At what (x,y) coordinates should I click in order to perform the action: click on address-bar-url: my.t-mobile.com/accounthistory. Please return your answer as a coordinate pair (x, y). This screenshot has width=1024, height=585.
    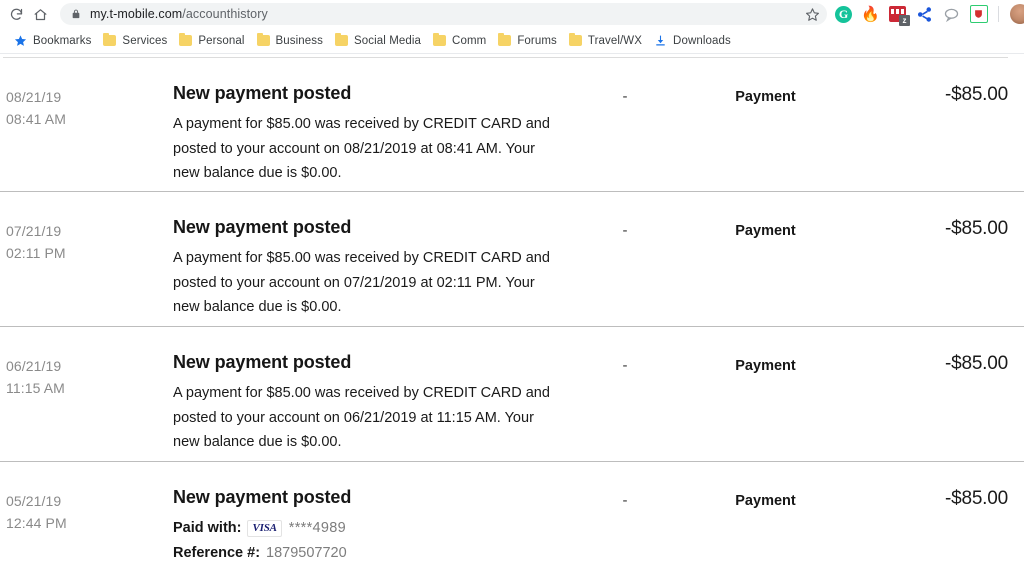
    Looking at the image, I should click on (454, 14).